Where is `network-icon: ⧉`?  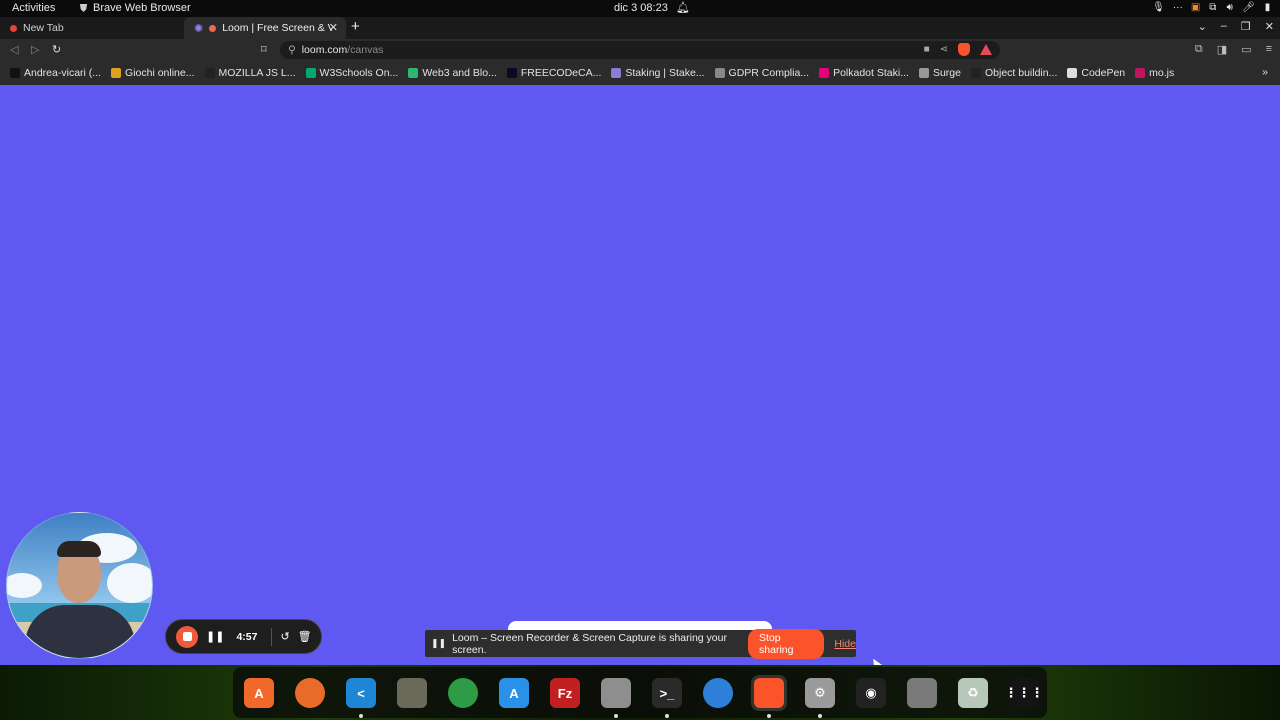 network-icon: ⧉ is located at coordinates (1212, 7).